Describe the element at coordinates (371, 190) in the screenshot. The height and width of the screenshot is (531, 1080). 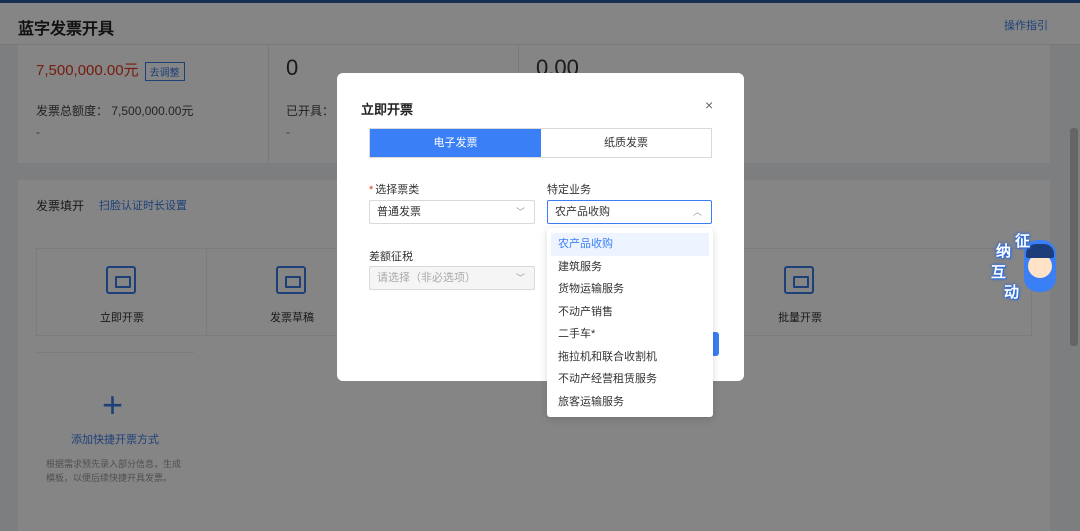
I see `required-mark: *` at that location.